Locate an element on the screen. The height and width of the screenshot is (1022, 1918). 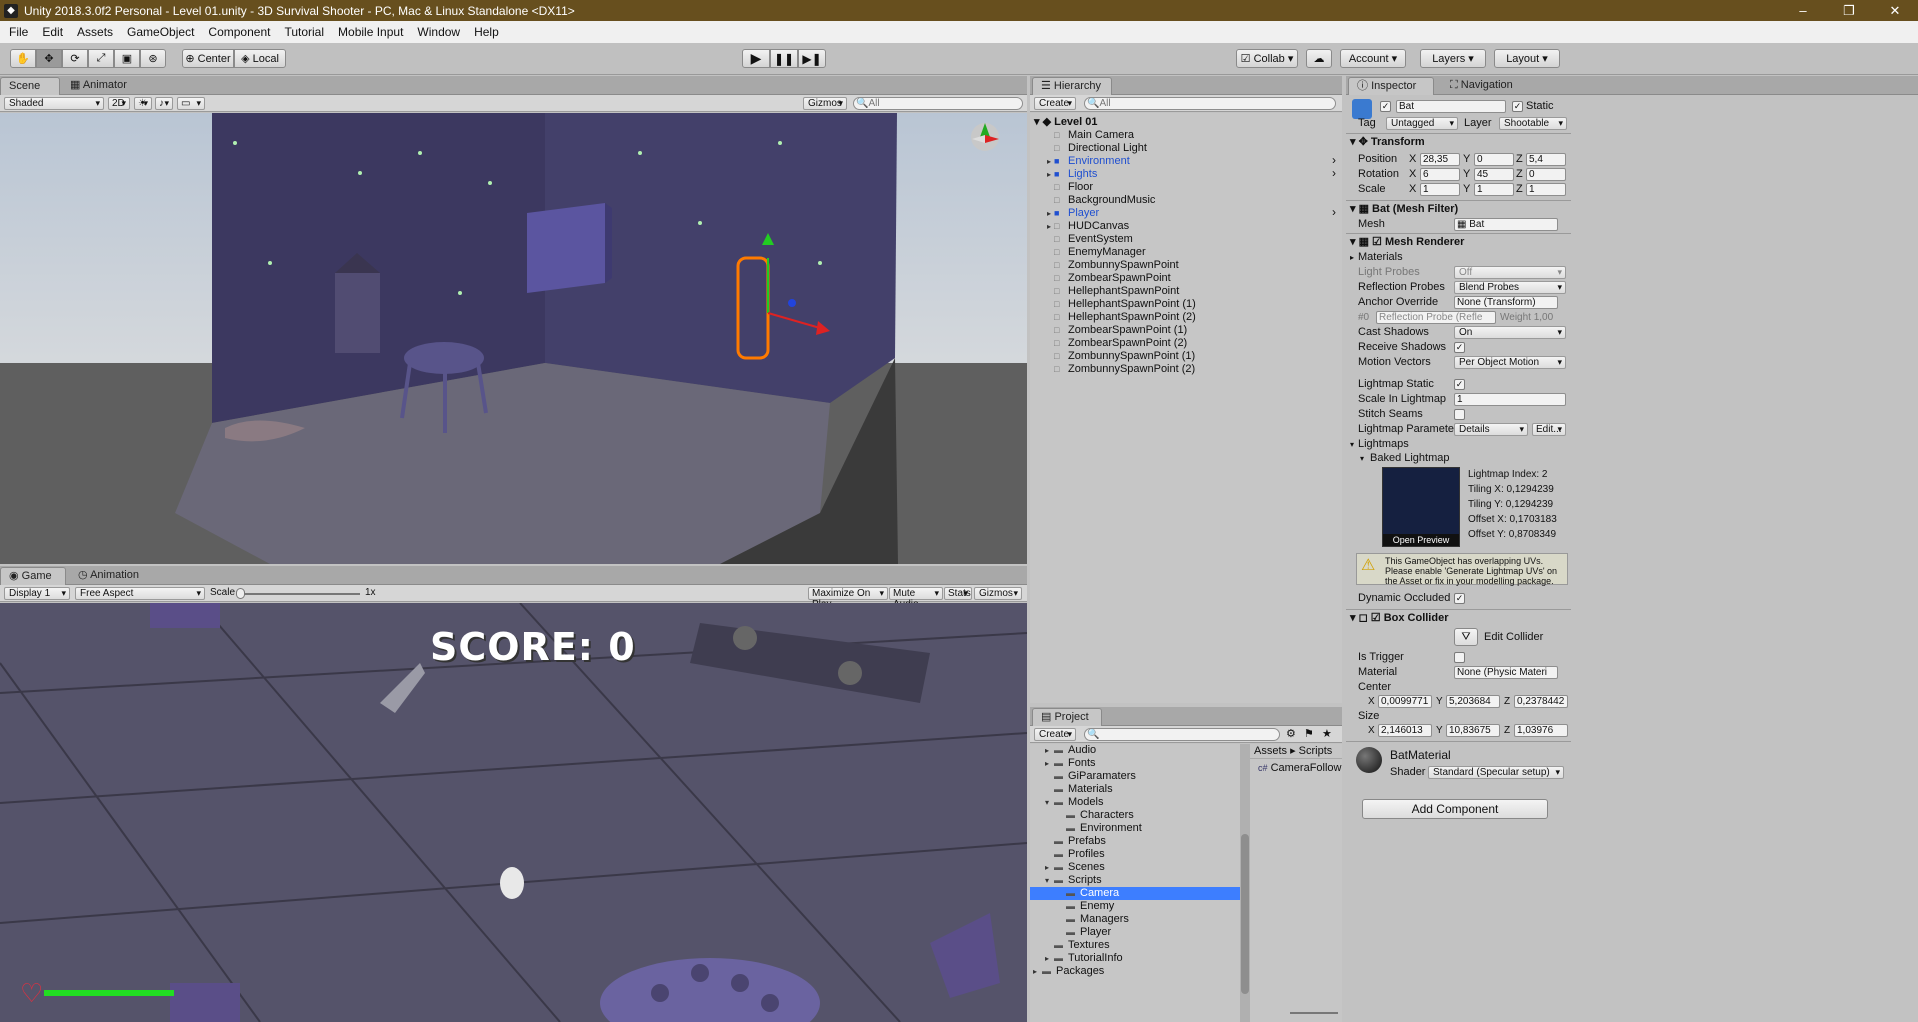
pause-icon: ❚❚ is located at coordinates (784, 58).